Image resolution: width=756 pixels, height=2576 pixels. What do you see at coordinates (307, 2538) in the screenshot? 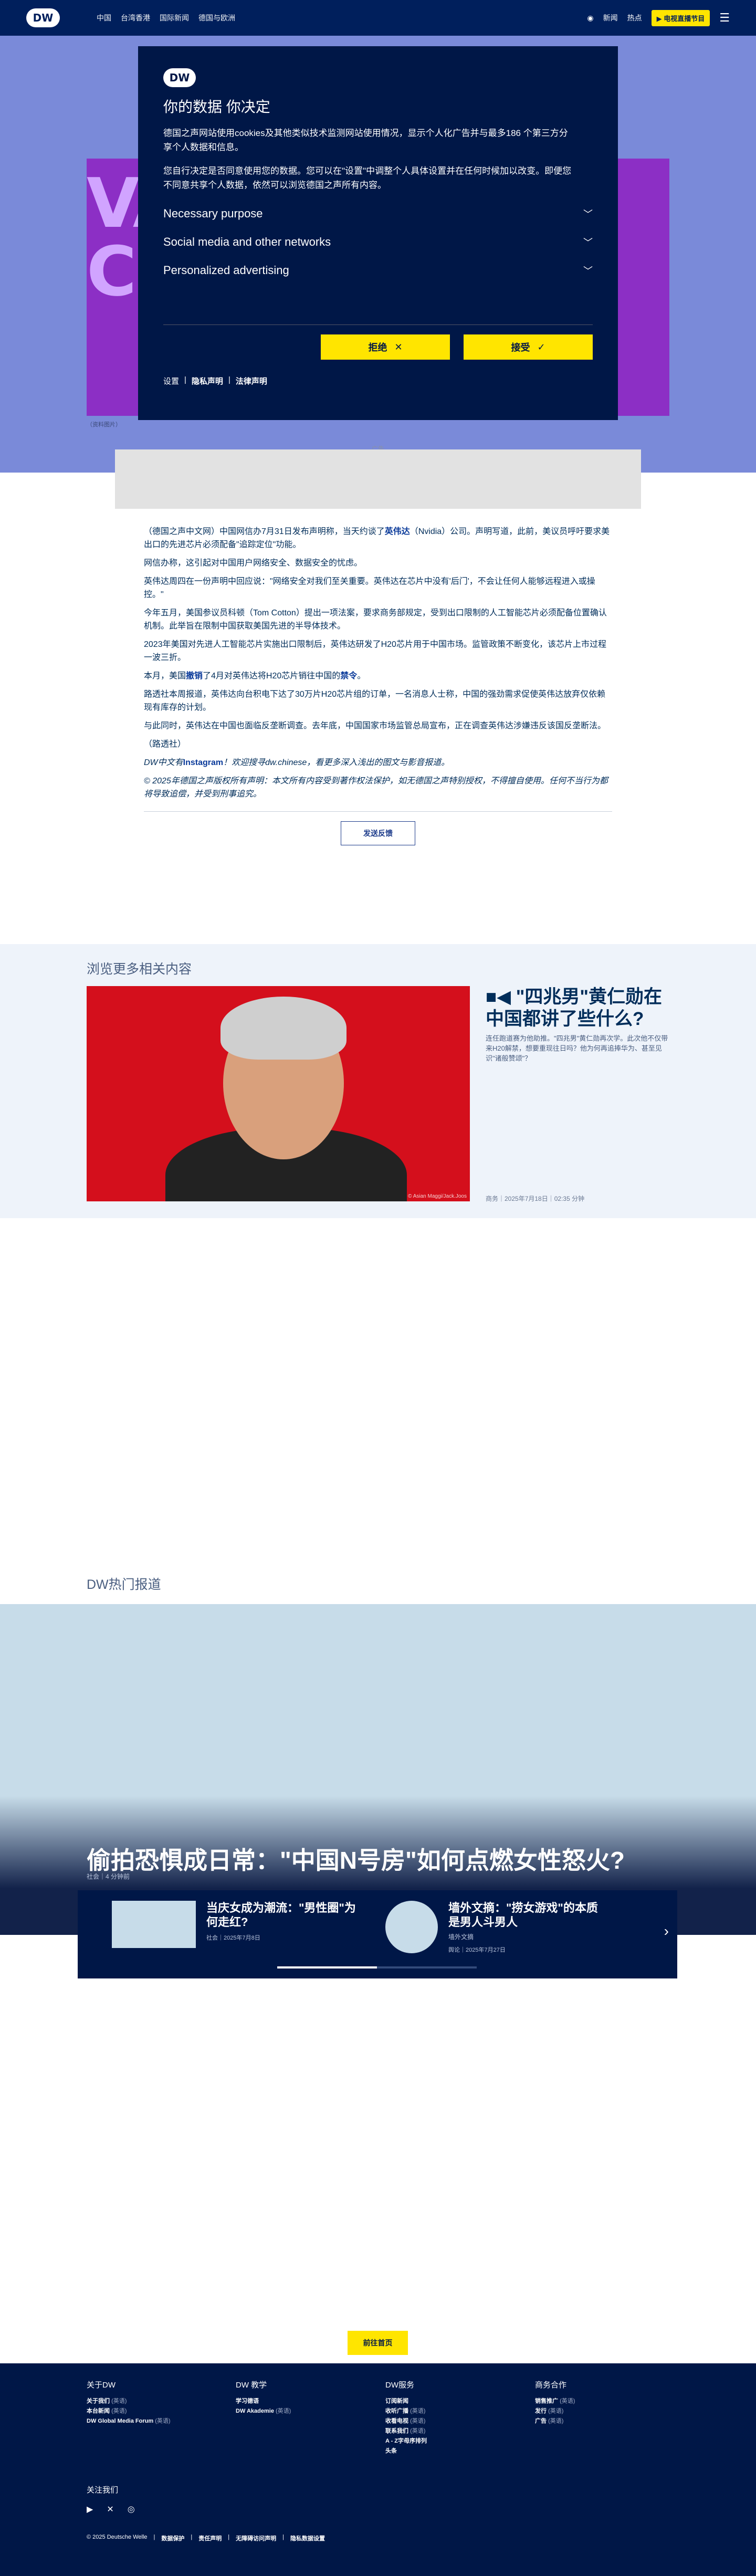
I see `footer-bottom-link: 隐私数据设置` at bounding box center [307, 2538].